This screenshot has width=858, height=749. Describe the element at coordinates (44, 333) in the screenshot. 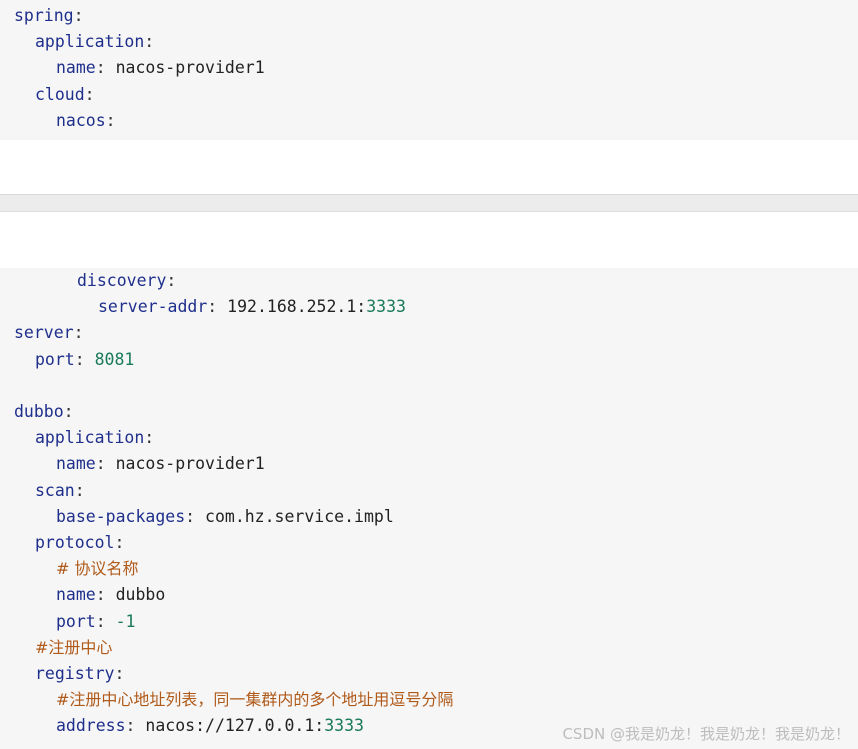

I see `yaml-key: server` at that location.